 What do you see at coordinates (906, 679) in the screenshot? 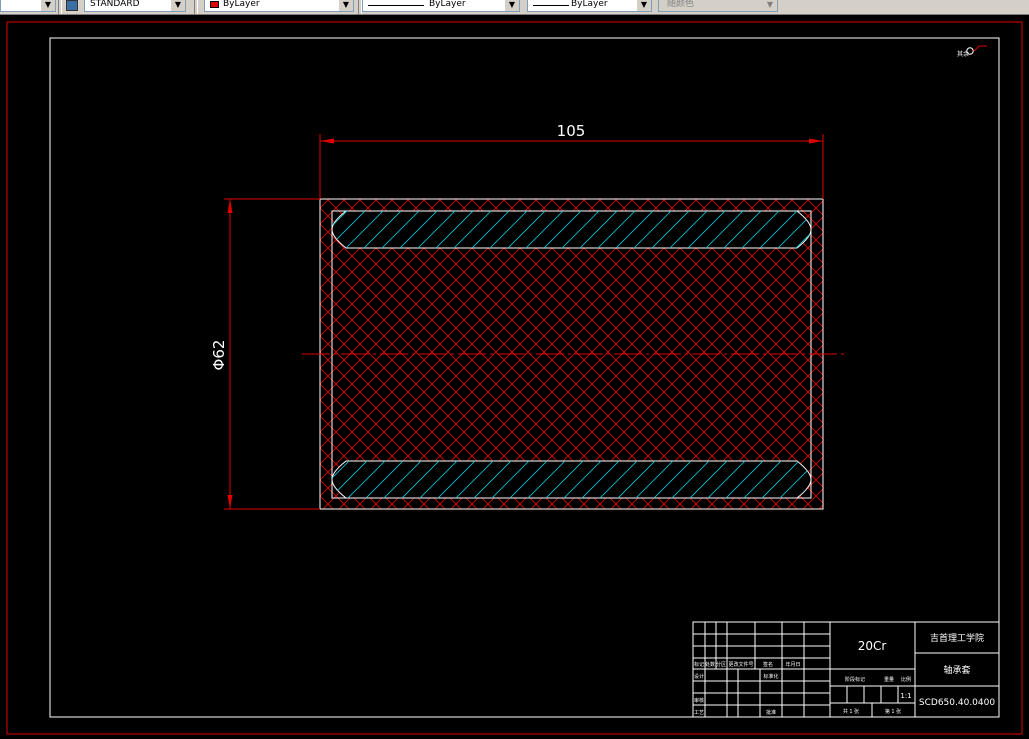
I see `scale-label: 比例` at bounding box center [906, 679].